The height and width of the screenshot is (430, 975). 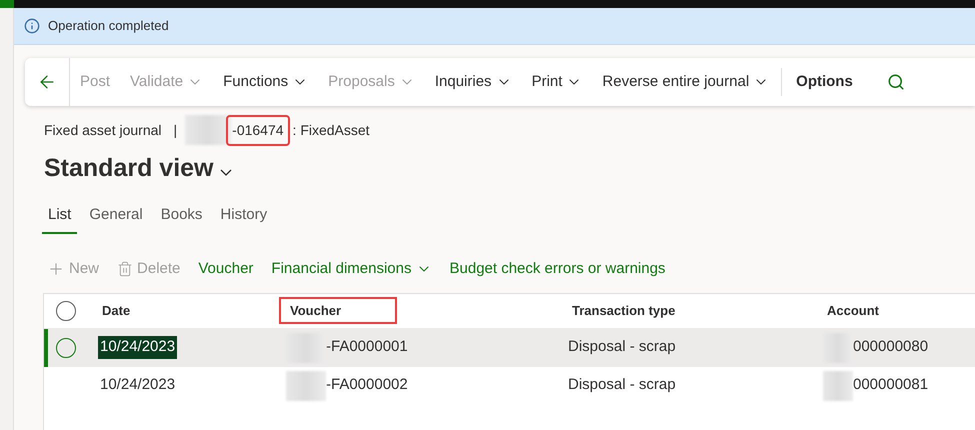 I want to click on toolbar-menu-button: Reverse entire journal, so click(x=686, y=82).